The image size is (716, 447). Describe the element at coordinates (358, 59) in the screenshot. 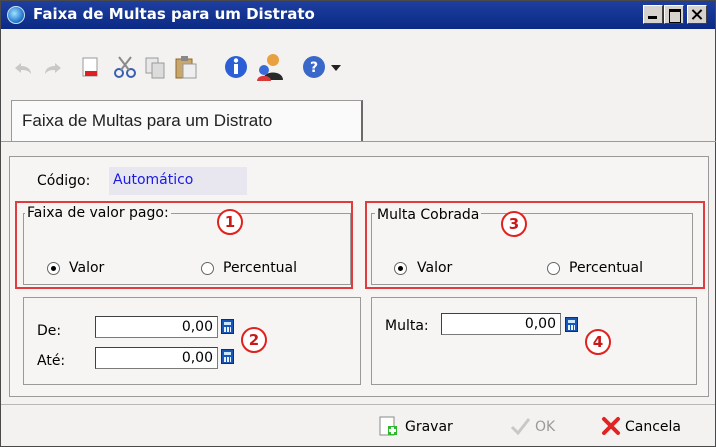

I see `toolbar: ?` at that location.